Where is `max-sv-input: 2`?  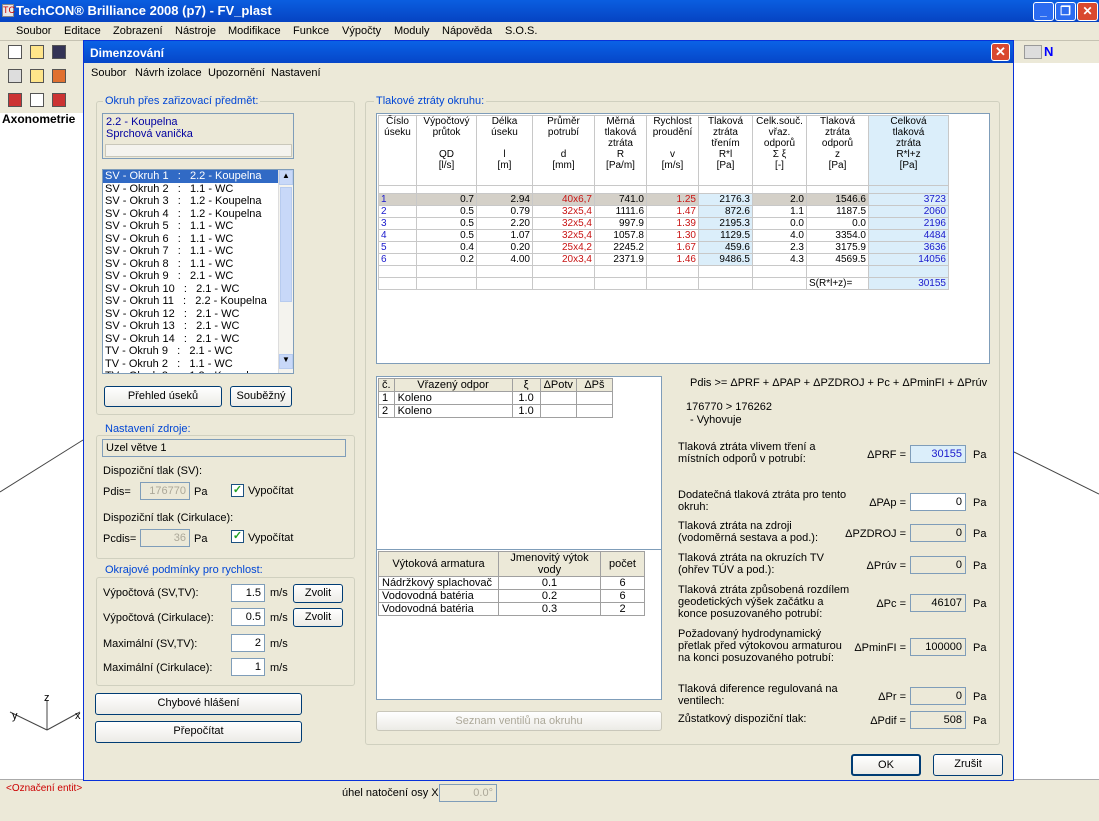 max-sv-input: 2 is located at coordinates (248, 643).